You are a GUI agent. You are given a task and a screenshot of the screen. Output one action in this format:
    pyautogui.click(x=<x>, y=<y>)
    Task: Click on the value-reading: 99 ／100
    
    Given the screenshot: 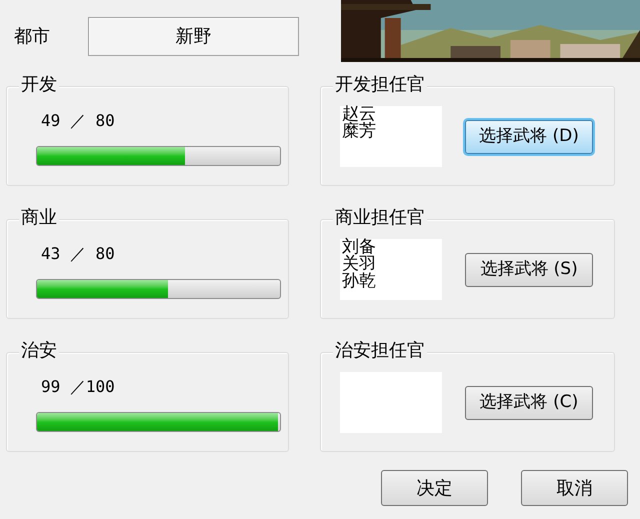 What is the action you would take?
    pyautogui.click(x=78, y=387)
    